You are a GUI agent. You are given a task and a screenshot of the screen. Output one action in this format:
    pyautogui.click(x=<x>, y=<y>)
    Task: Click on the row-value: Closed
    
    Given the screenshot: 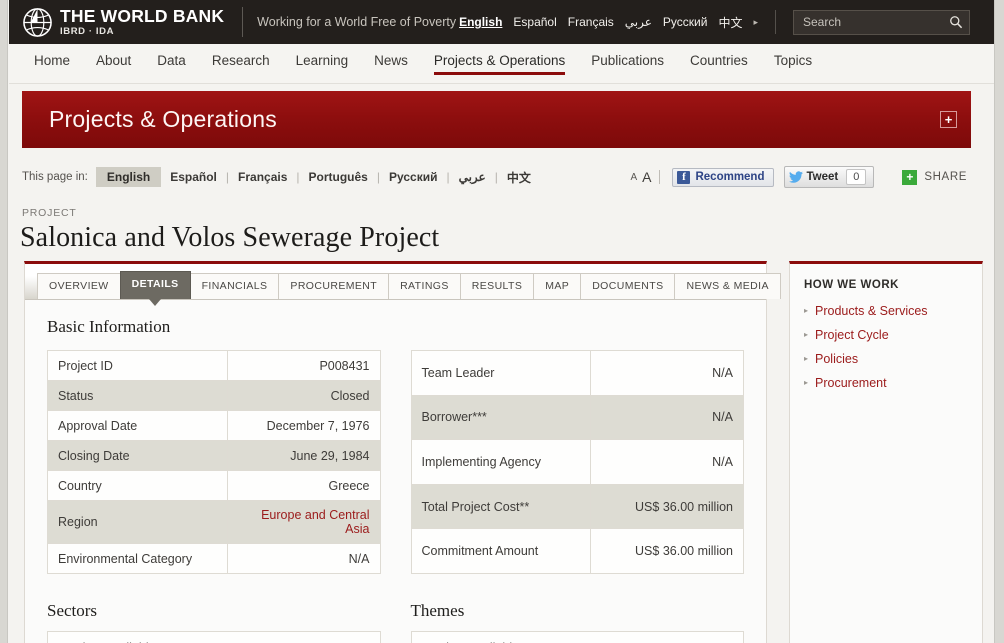 What is the action you would take?
    pyautogui.click(x=303, y=395)
    